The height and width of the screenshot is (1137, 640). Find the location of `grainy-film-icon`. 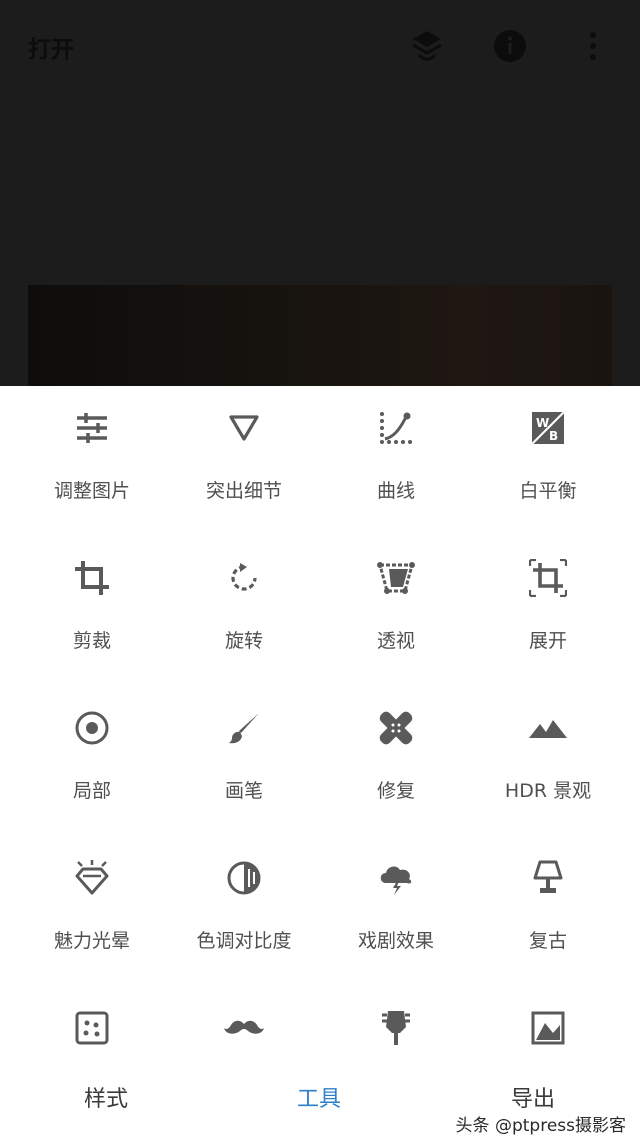

grainy-film-icon is located at coordinates (92, 1028).